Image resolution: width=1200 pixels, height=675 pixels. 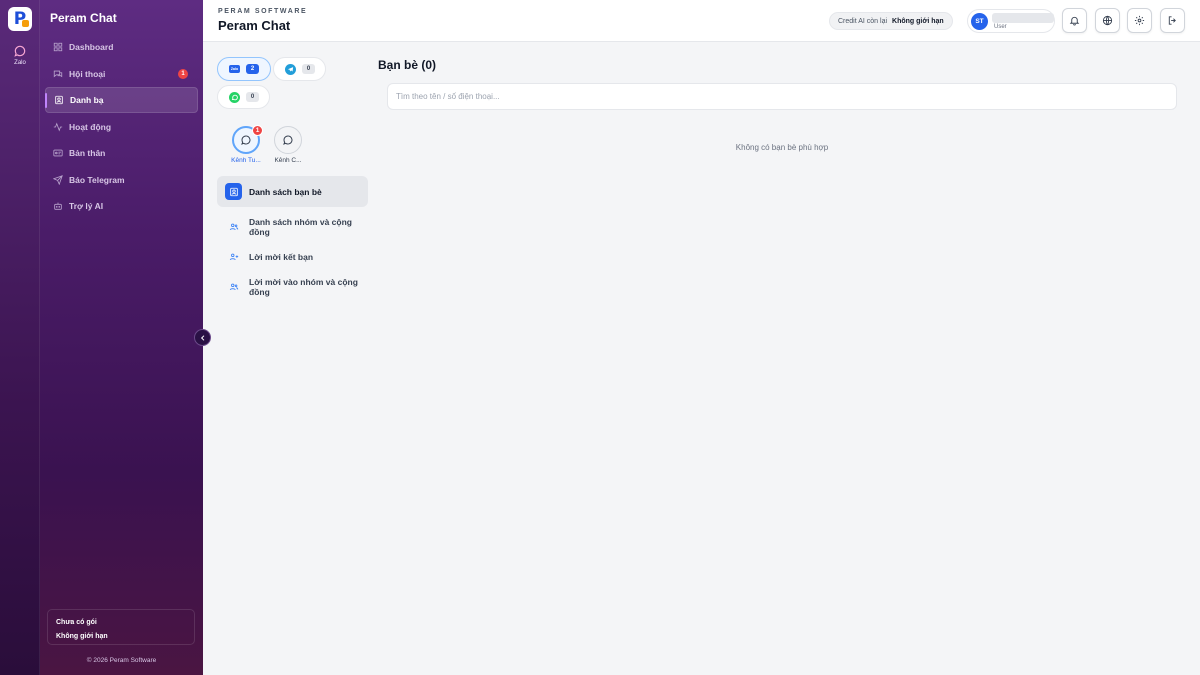 What do you see at coordinates (233, 256) in the screenshot?
I see `user-plus-icon` at bounding box center [233, 256].